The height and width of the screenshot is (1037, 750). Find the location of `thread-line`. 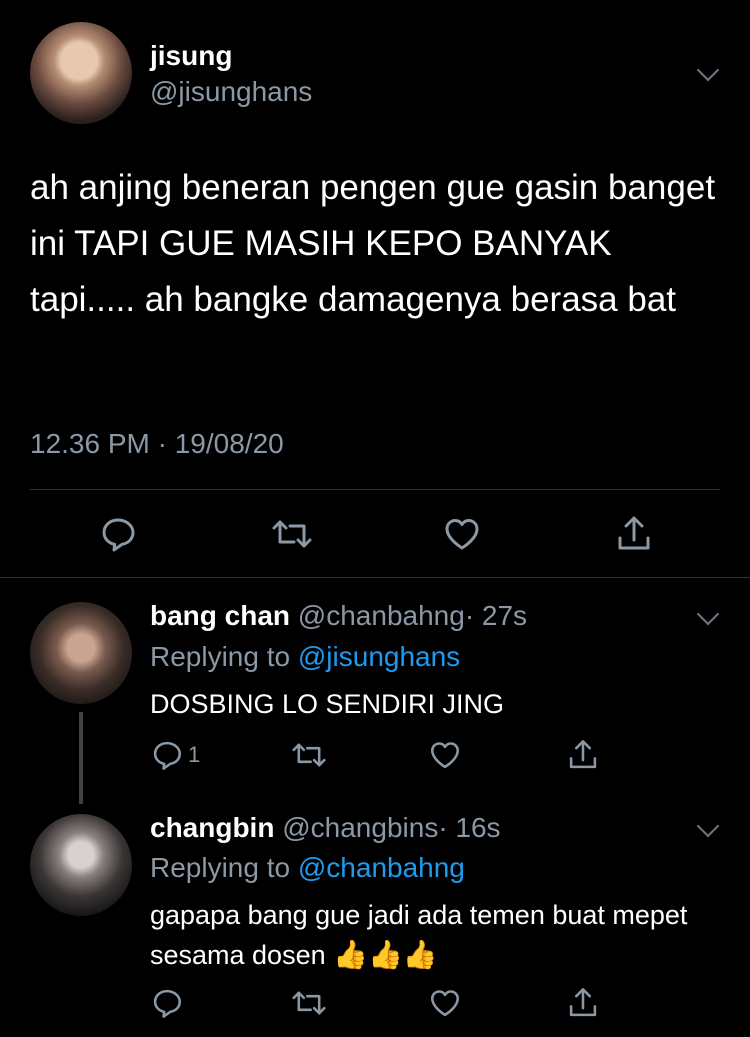

thread-line is located at coordinates (81, 758).